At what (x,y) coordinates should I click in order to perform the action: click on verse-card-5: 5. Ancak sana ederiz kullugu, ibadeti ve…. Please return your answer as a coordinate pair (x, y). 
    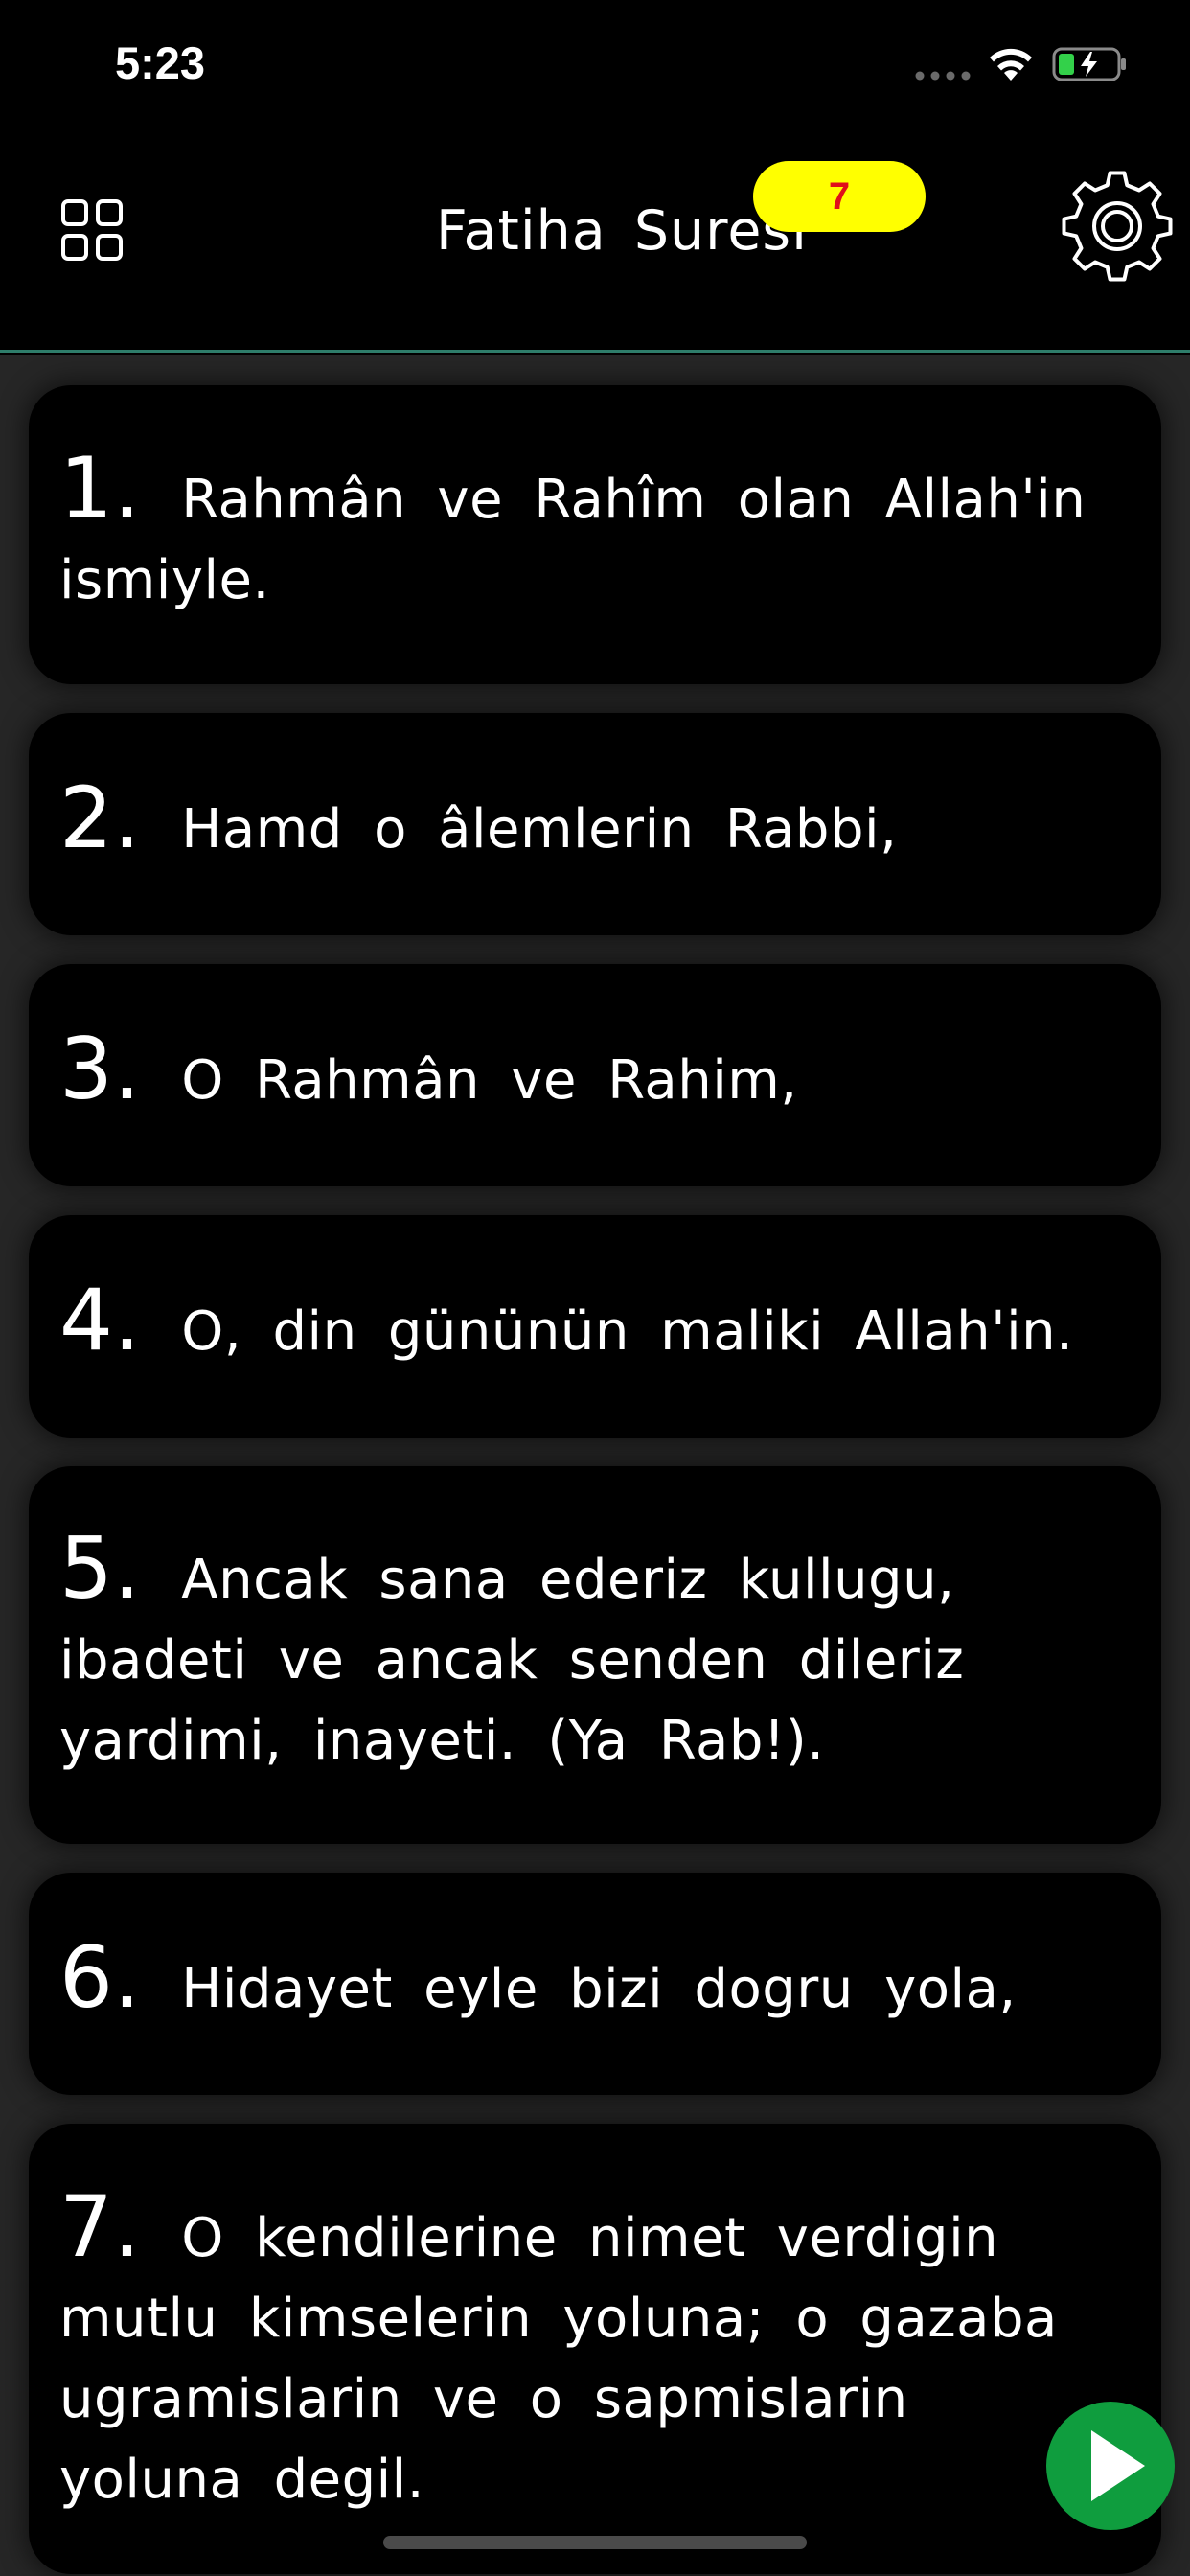
    Looking at the image, I should click on (595, 1655).